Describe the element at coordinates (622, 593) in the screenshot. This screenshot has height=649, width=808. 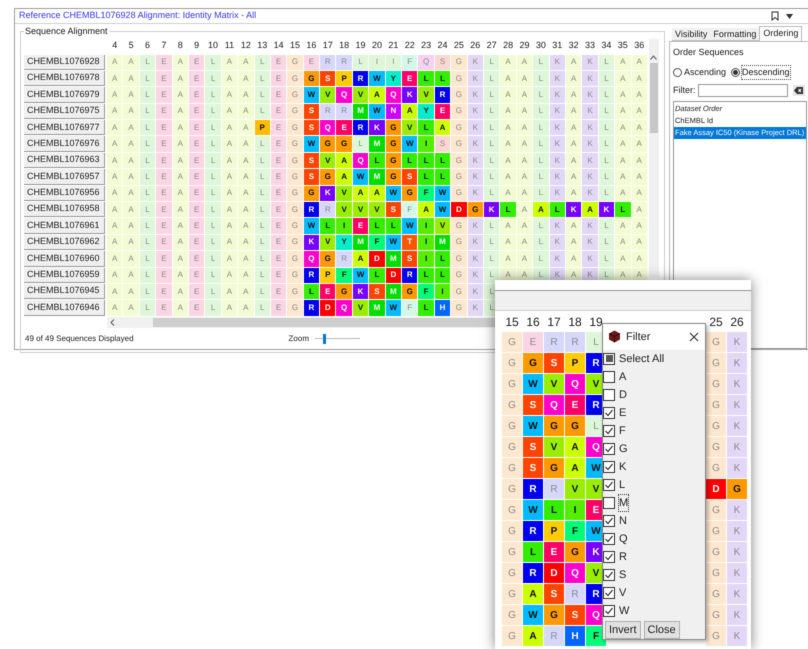
I see `checkbox-label: V` at that location.